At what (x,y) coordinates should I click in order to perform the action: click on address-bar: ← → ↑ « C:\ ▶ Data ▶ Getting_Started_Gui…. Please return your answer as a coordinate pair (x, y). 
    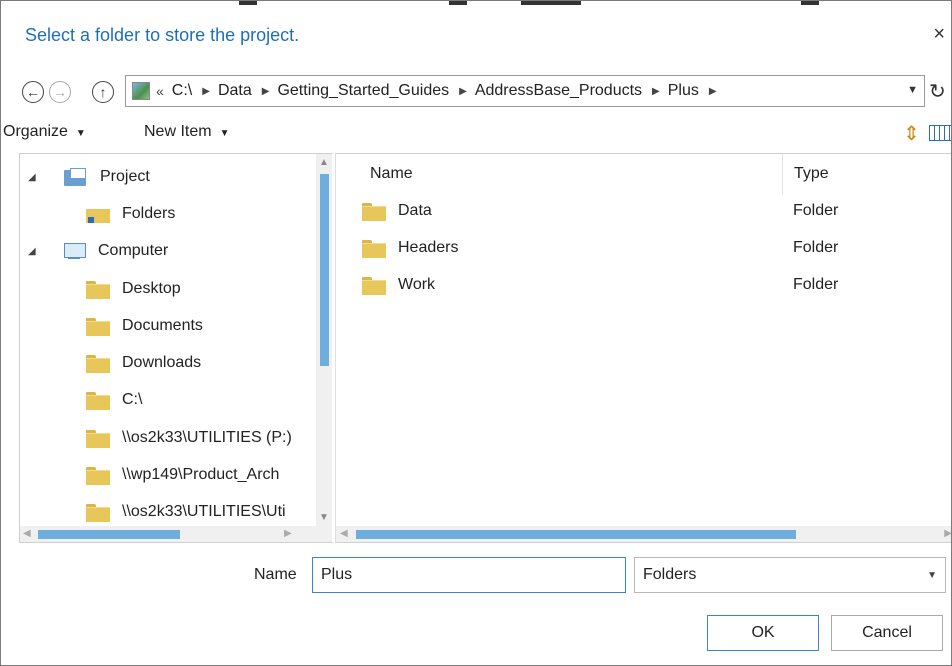
    Looking at the image, I should click on (476, 89).